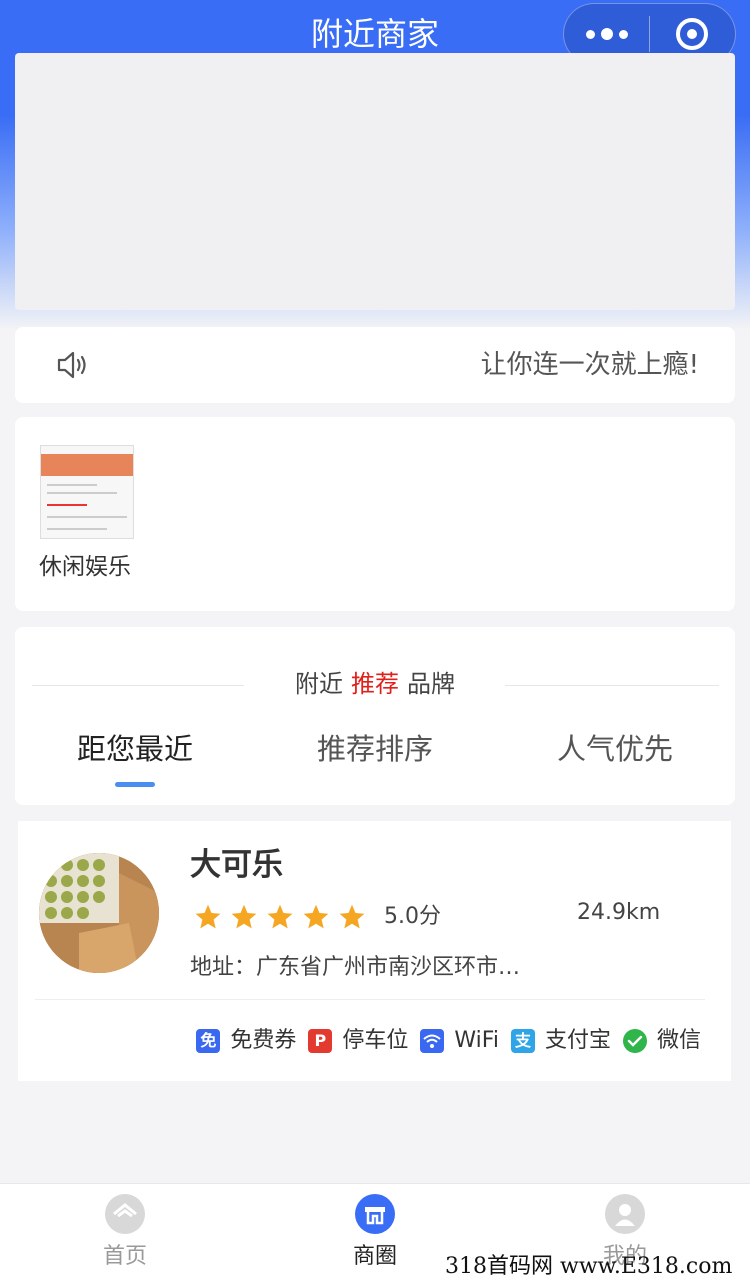 The height and width of the screenshot is (1283, 750). What do you see at coordinates (692, 34) in the screenshot?
I see `target-icon` at bounding box center [692, 34].